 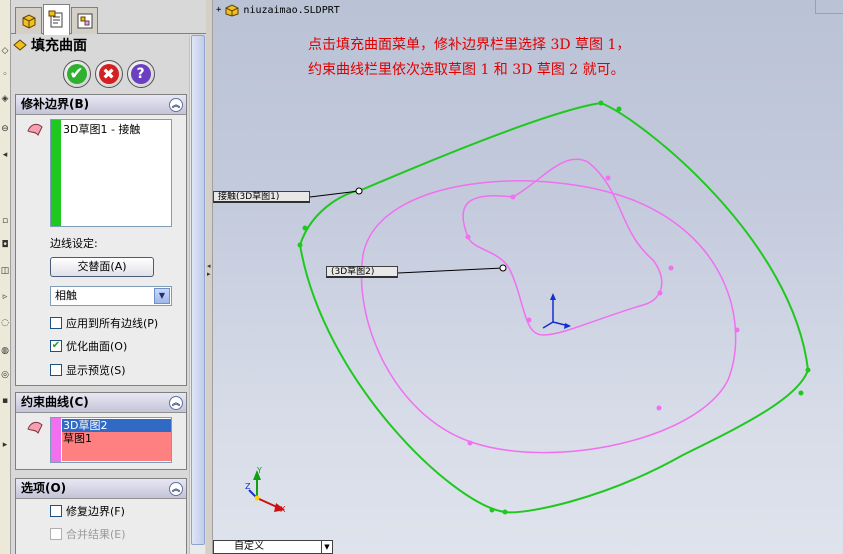 I want to click on options-header: 选项(O) ︽, so click(x=101, y=489).